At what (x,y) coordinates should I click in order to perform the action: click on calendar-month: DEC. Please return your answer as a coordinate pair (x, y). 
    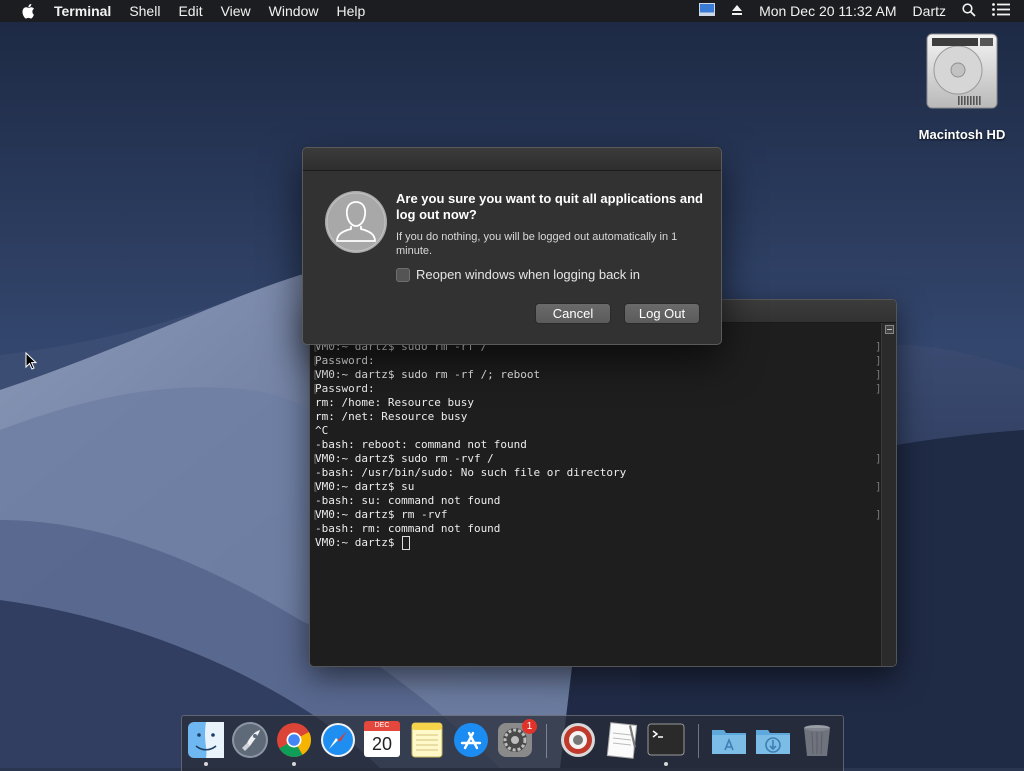
    Looking at the image, I should click on (382, 726).